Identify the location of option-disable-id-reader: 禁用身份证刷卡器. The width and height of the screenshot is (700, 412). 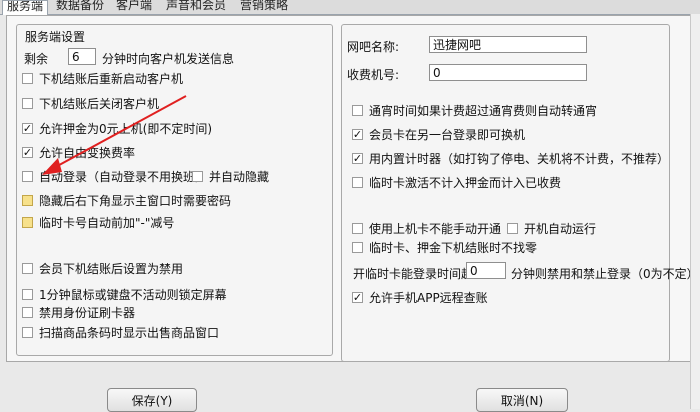
(78, 312).